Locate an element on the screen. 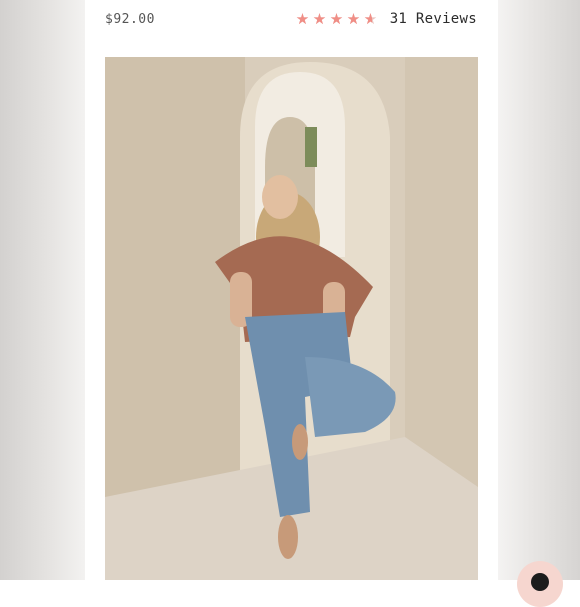  chat-bubble-icon is located at coordinates (540, 582).